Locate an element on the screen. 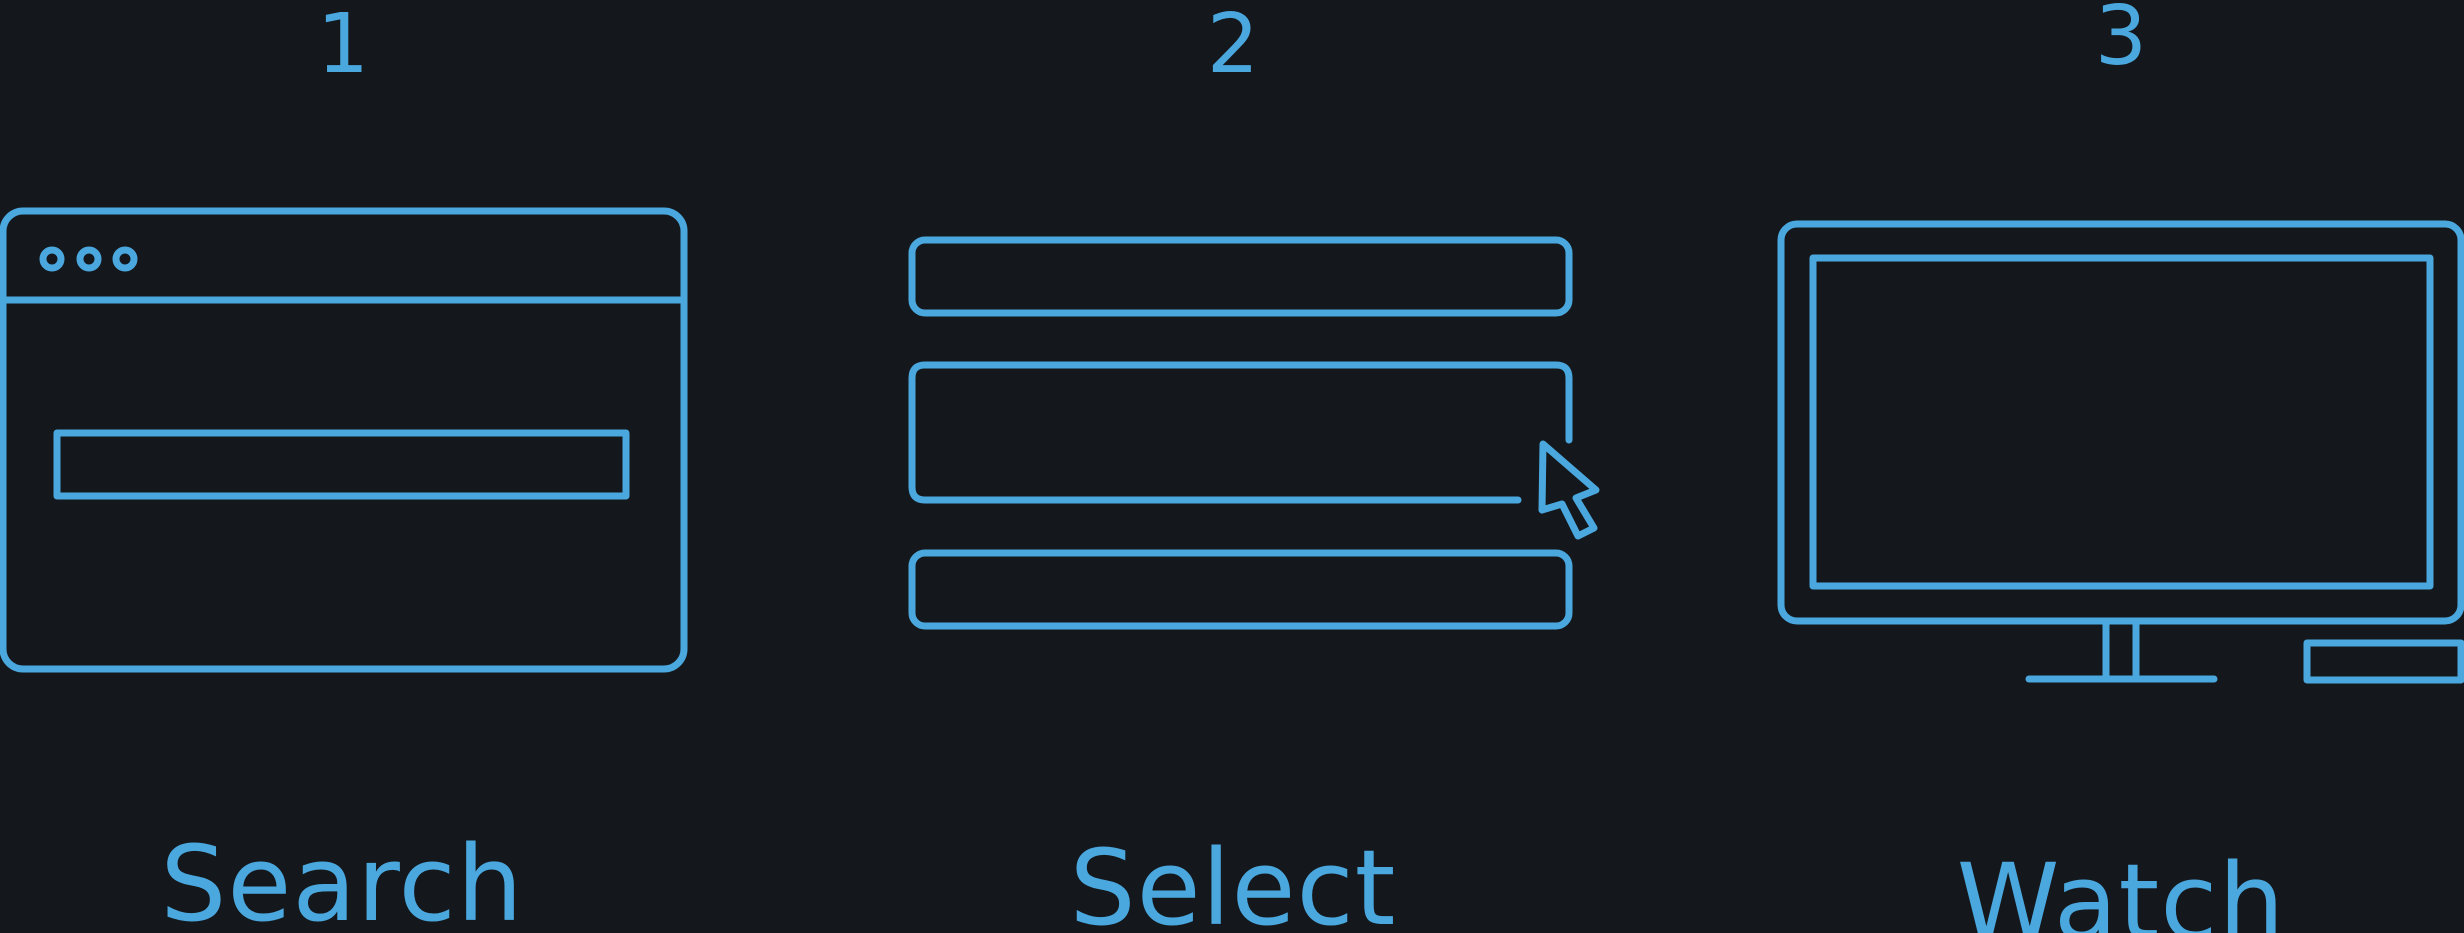  tv-monitor-icon is located at coordinates (2120, 452).